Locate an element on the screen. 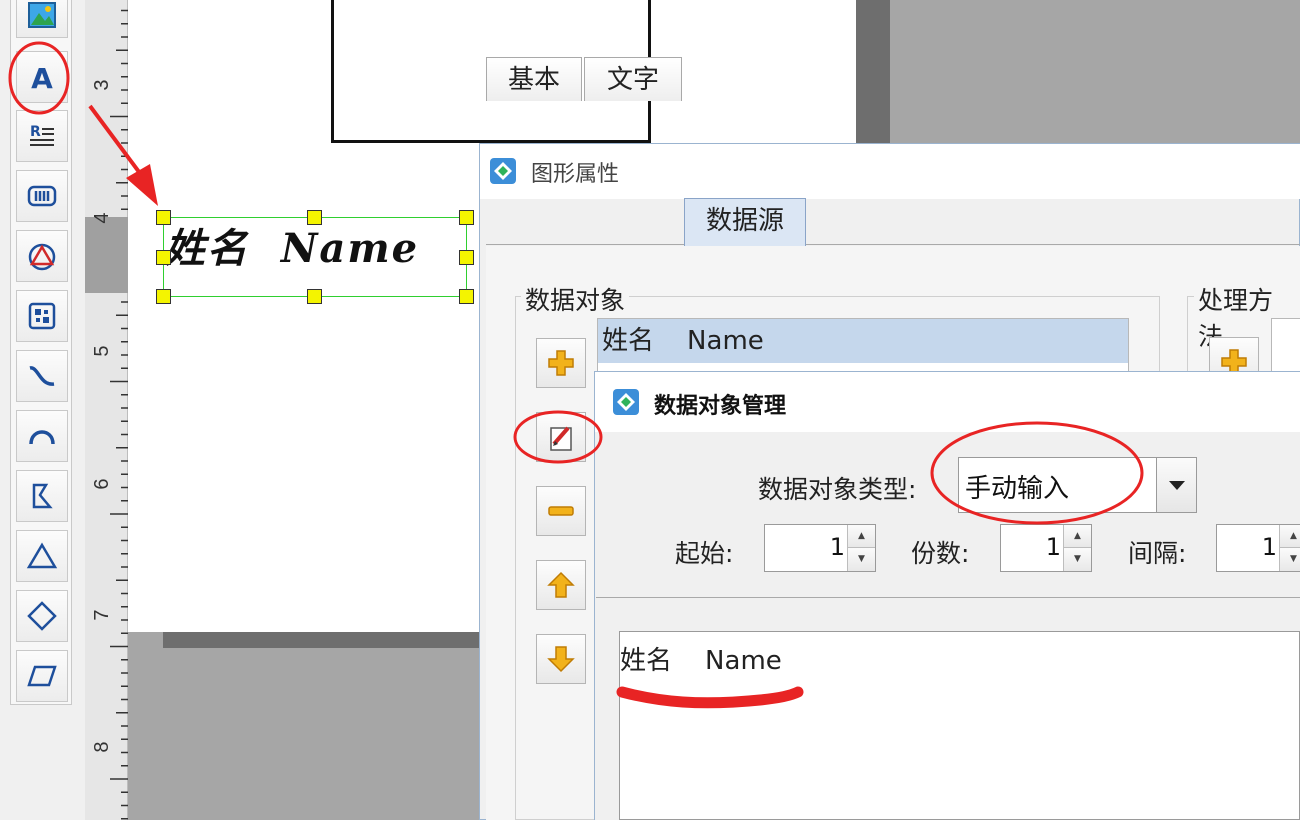 This screenshot has height=820, width=1300. dialog-title-bar: 数据对象管理 is located at coordinates (947, 402).